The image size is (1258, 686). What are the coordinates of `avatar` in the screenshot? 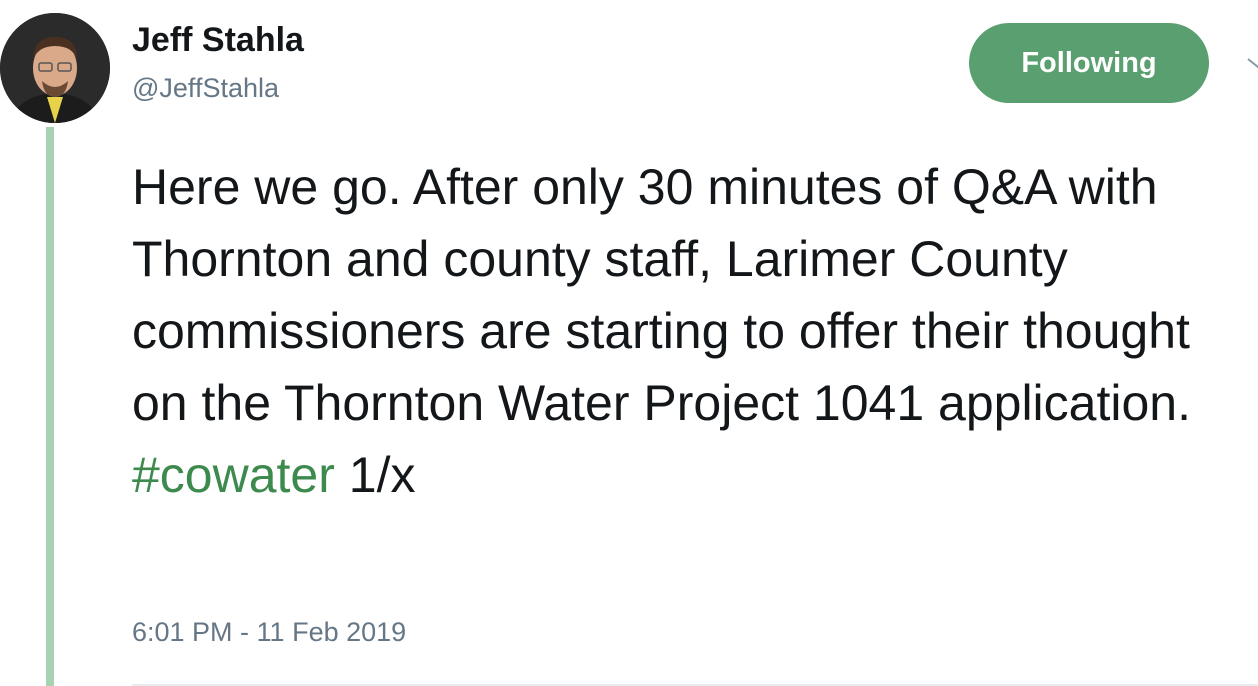 It's located at (55, 68).